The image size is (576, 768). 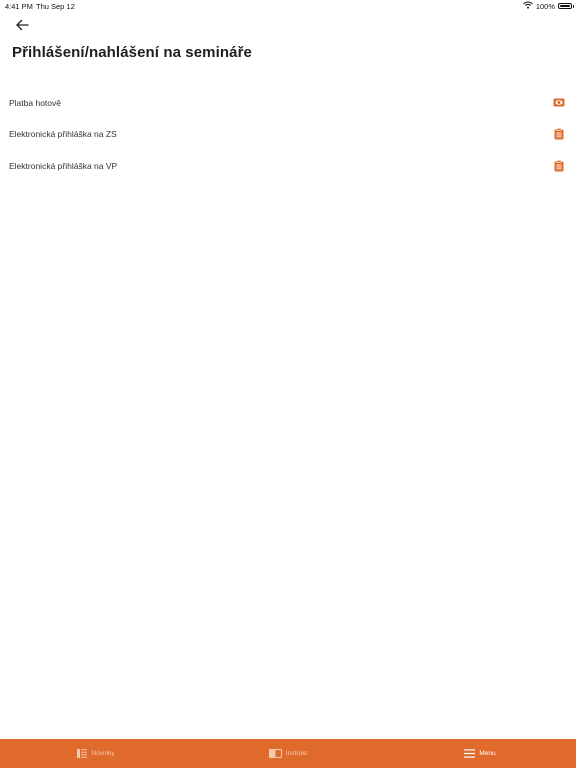 I want to click on battery-level-fill, so click(x=565, y=6).